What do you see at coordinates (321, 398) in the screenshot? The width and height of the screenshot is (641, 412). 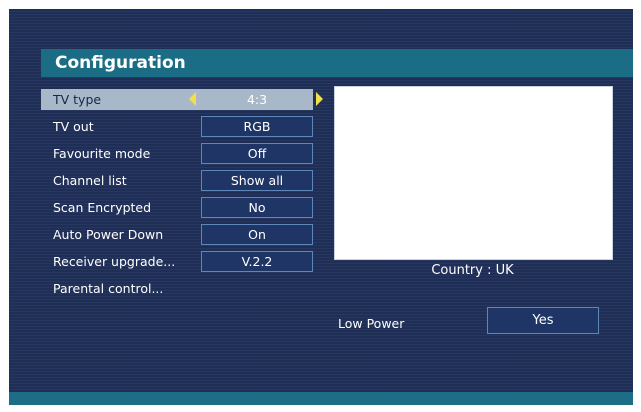 I see `bottom-bar` at bounding box center [321, 398].